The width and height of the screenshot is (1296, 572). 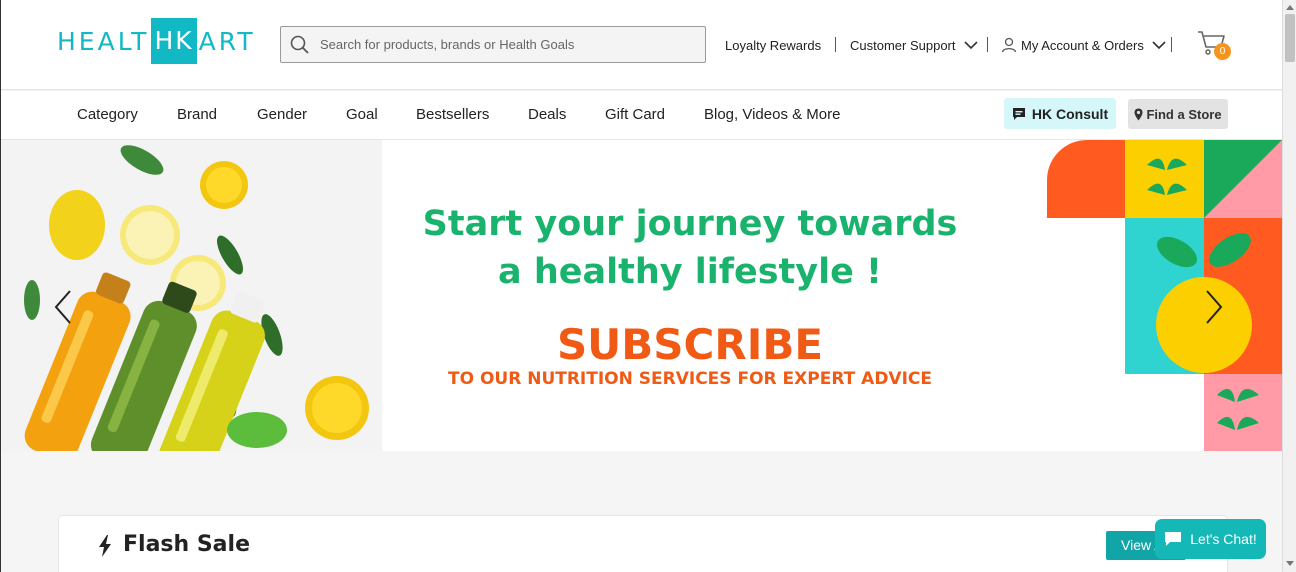 I want to click on chevron-right-icon, so click(x=1214, y=307).